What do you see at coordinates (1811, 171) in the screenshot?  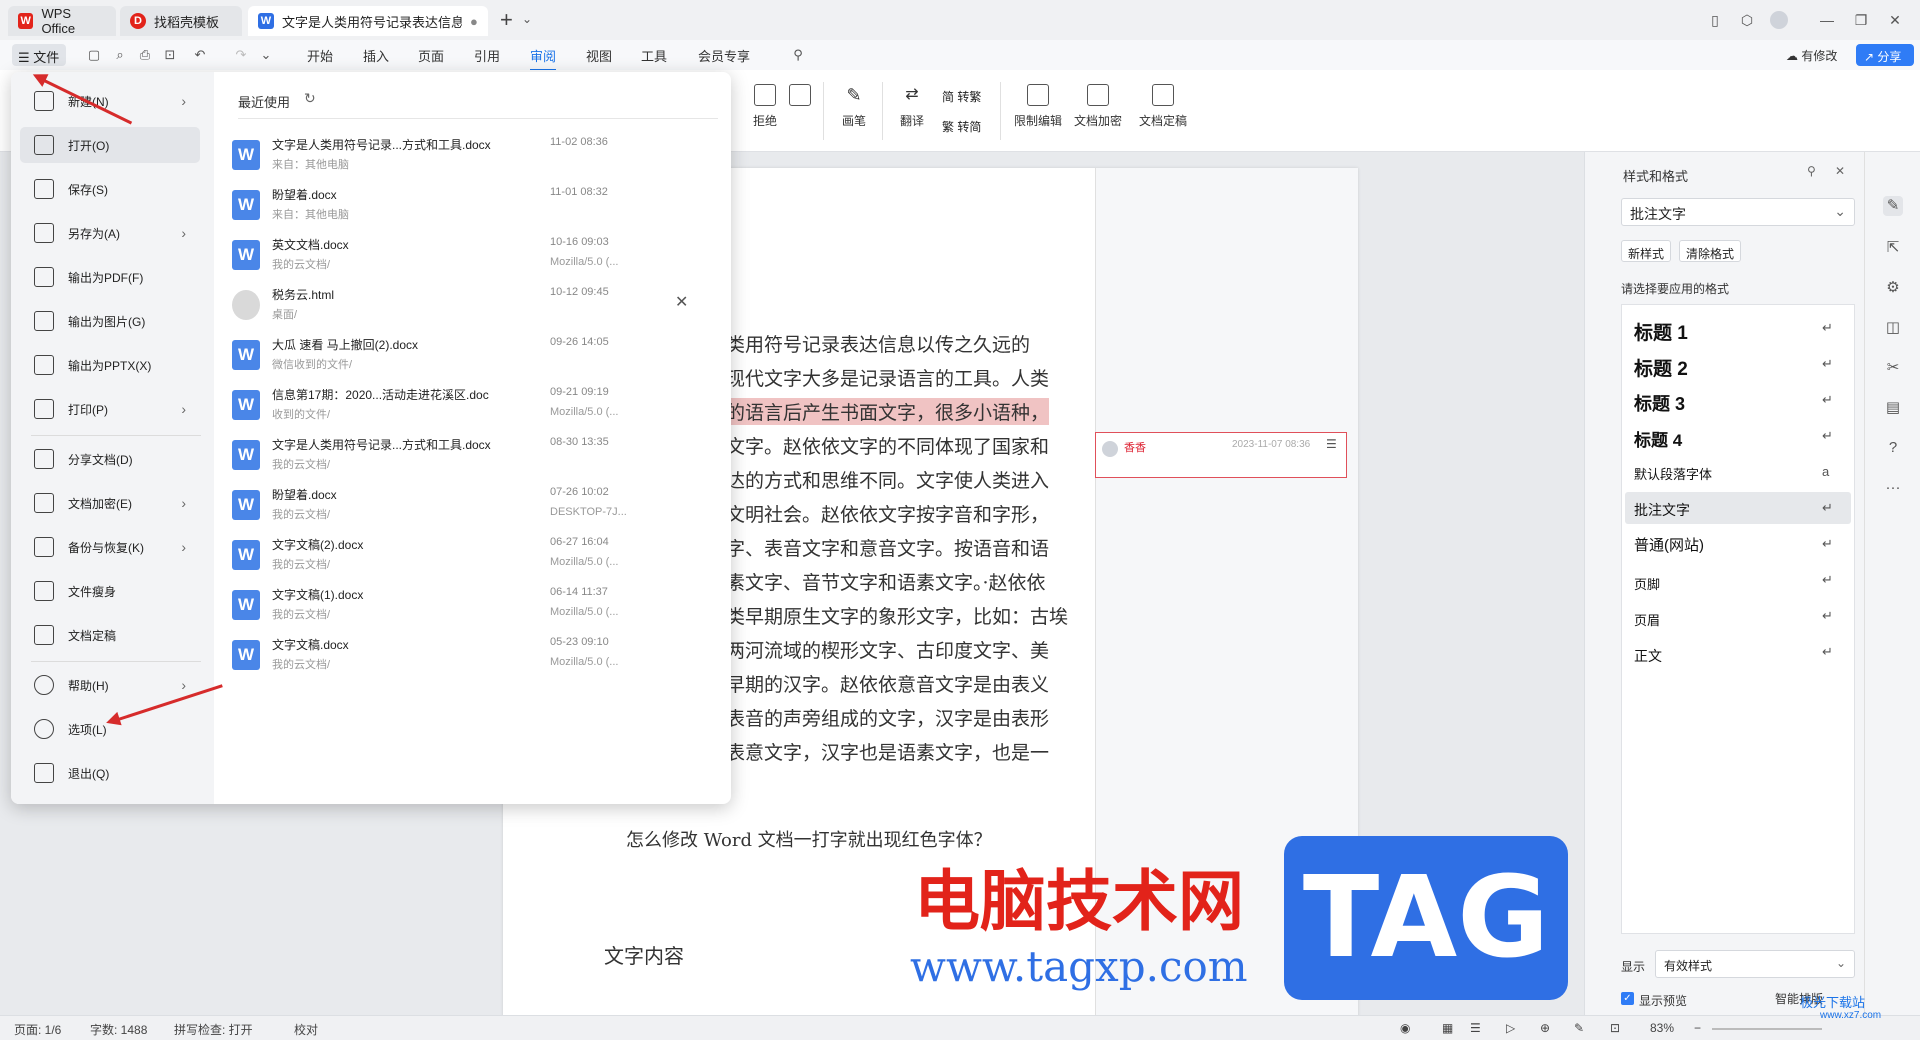 I see `pin-icon: ⚲` at bounding box center [1811, 171].